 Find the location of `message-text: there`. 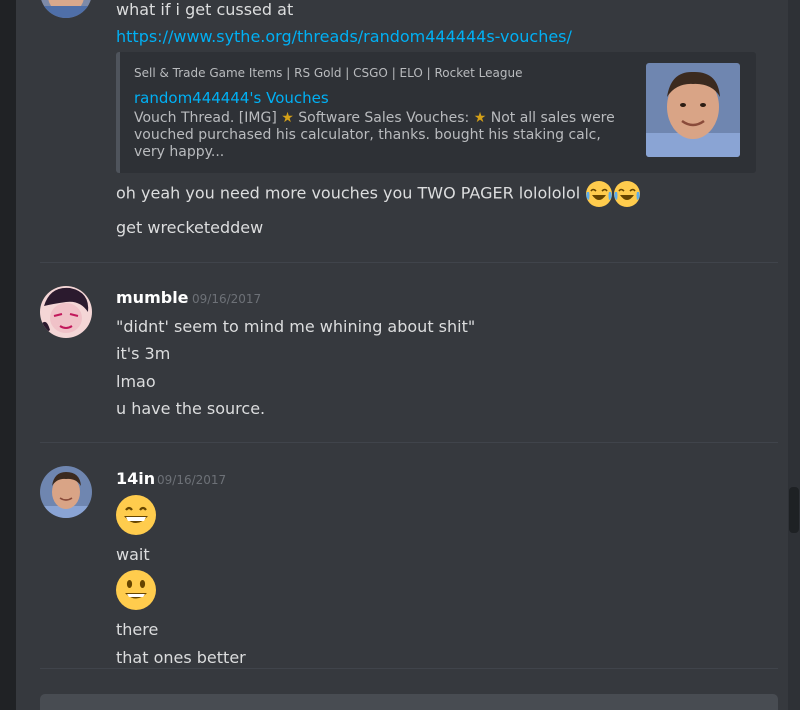

message-text: there is located at coordinates (137, 629).